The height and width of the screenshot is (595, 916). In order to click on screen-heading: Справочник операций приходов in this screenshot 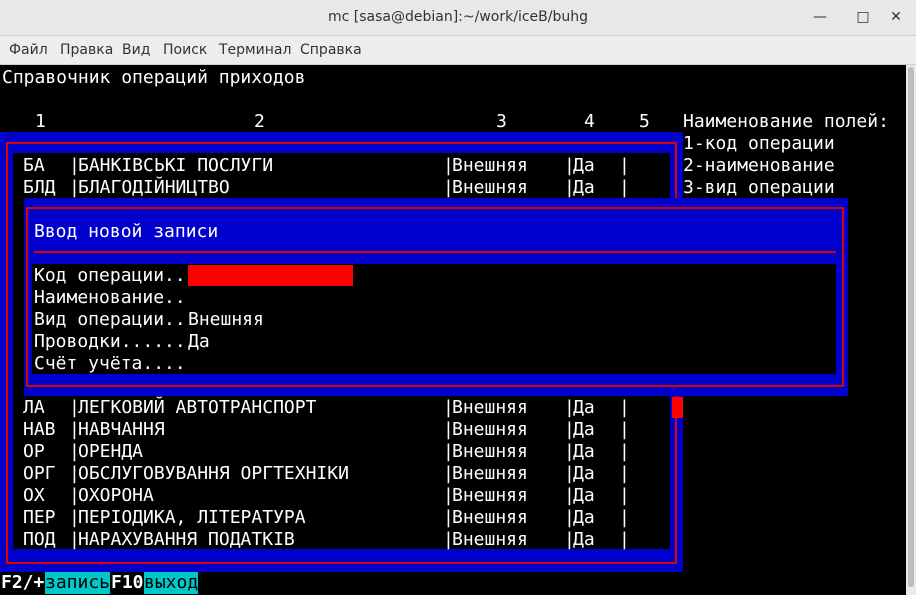, I will do `click(154, 77)`.